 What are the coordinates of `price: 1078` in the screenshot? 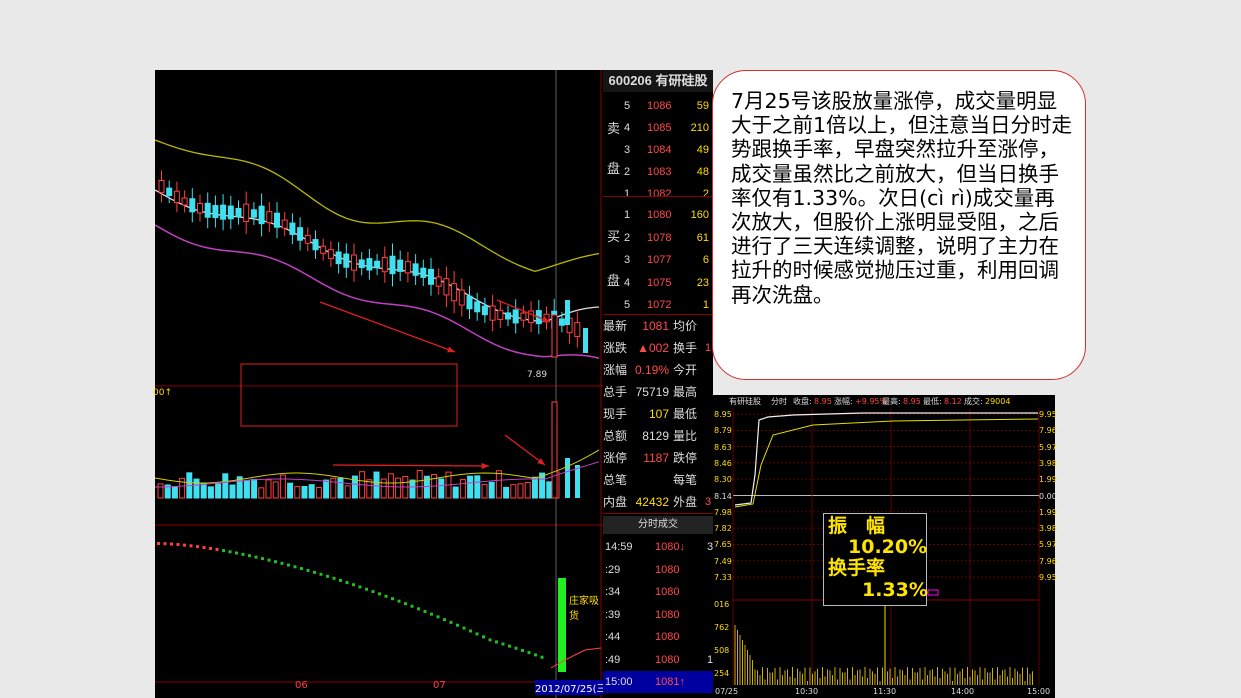 It's located at (659, 237).